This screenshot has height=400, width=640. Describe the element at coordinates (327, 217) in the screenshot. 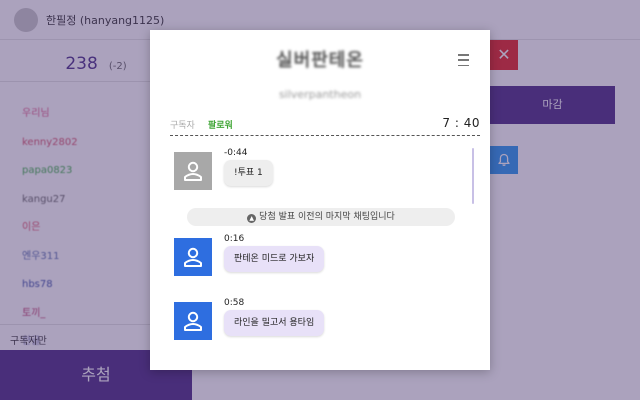

I see `notice-text: 당첨 발표 이전의 마지막 채팅입니다` at that location.